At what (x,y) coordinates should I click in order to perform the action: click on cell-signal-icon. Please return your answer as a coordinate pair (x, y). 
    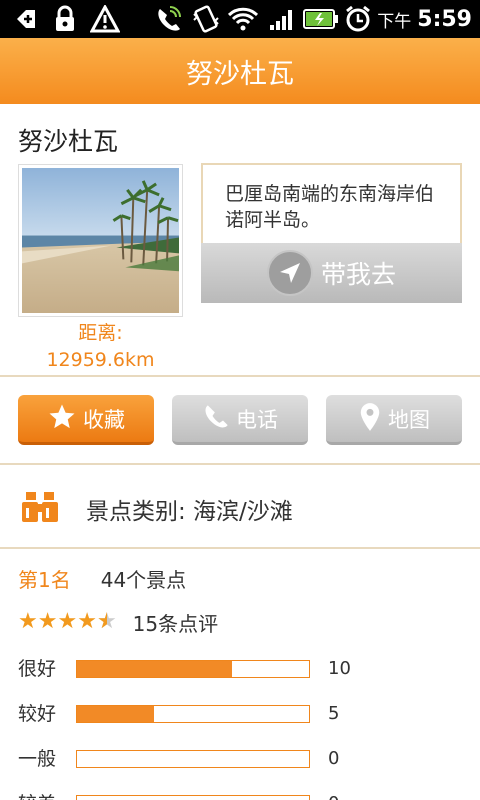
    Looking at the image, I should click on (282, 19).